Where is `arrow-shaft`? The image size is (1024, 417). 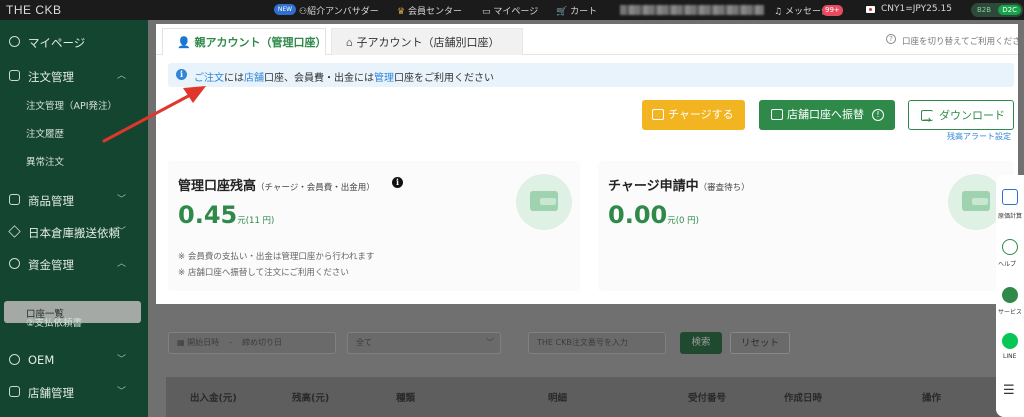 arrow-shaft is located at coordinates (149, 117).